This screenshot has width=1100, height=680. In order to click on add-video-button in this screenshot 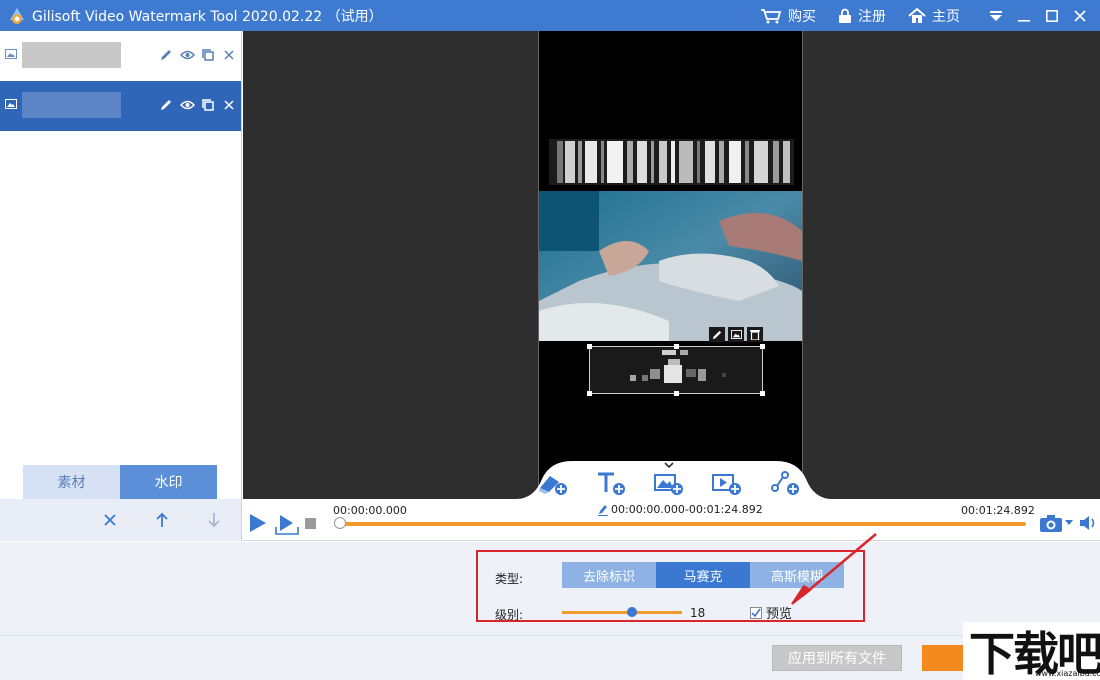, I will do `click(727, 483)`.